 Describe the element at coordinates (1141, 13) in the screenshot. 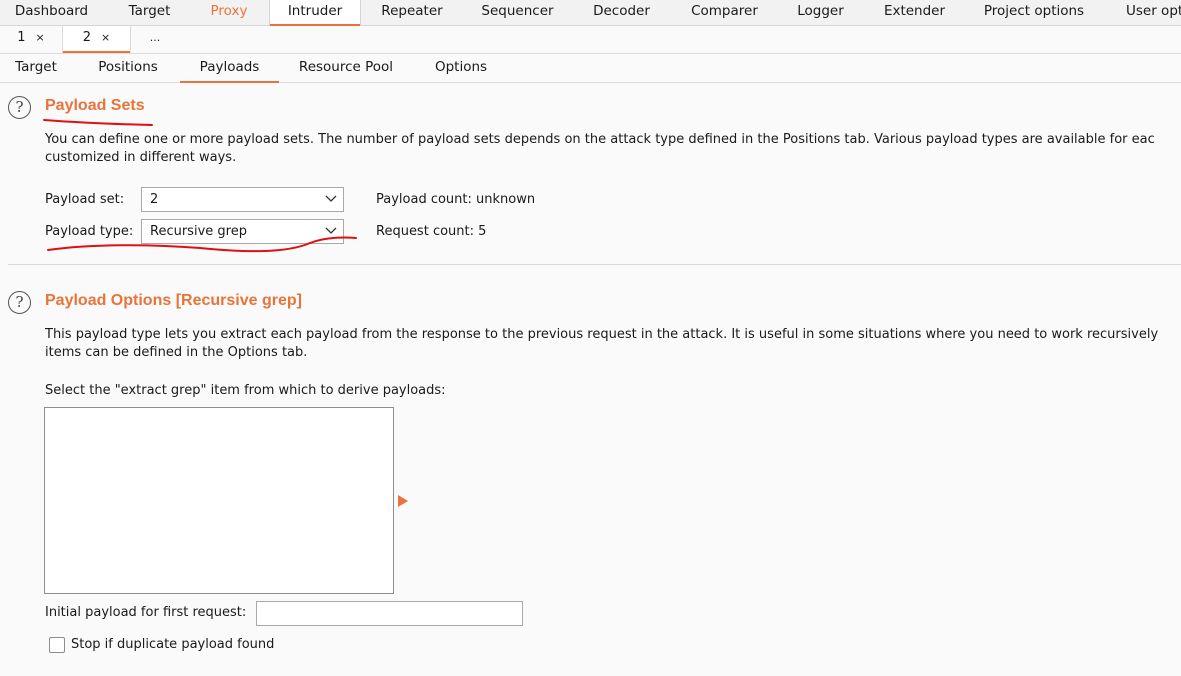

I see `tab-user-options: User opt` at that location.